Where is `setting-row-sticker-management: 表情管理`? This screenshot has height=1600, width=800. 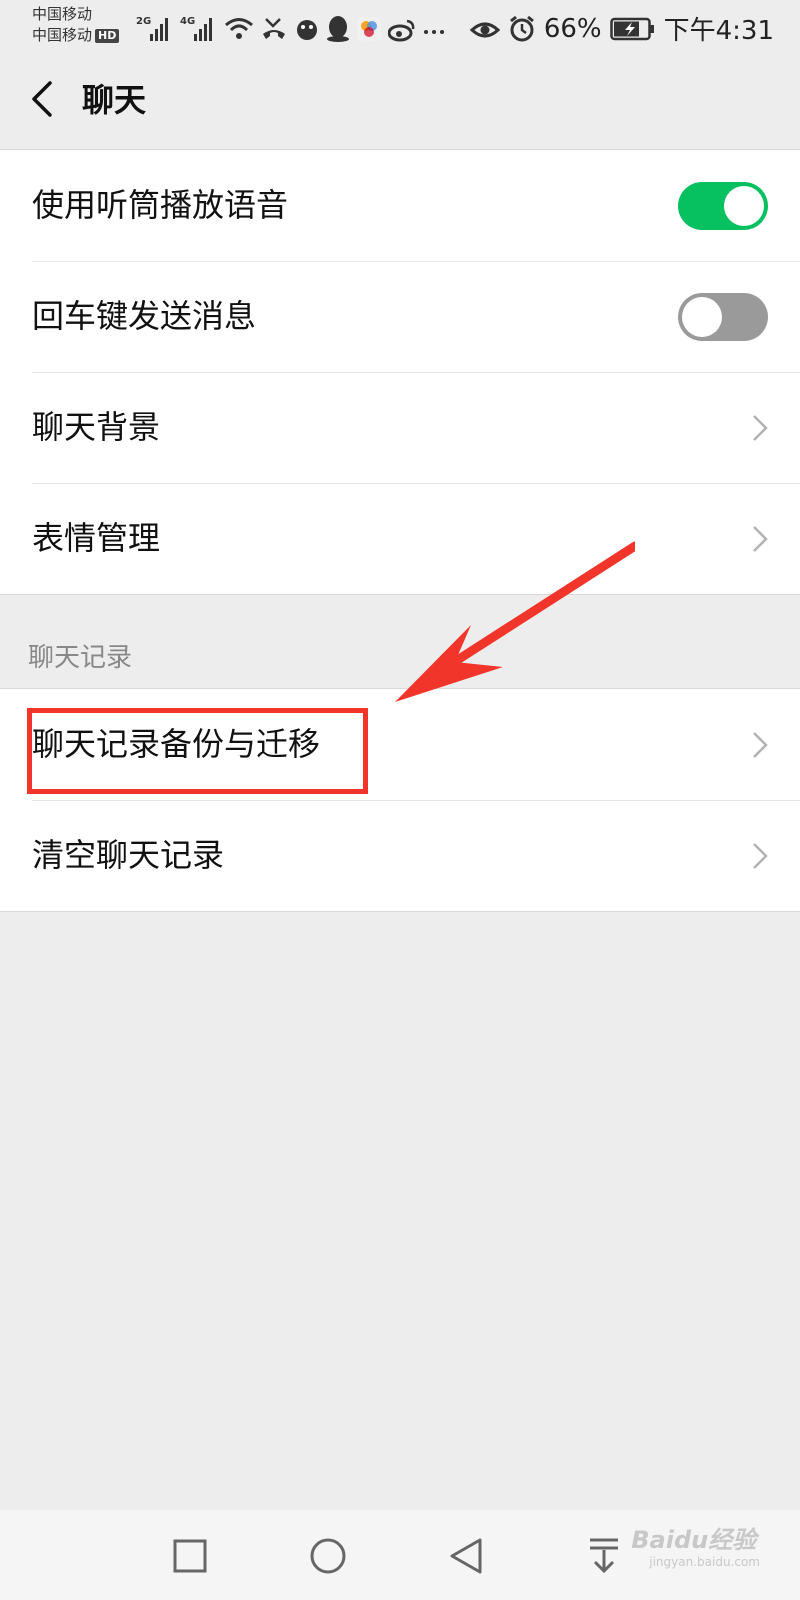 setting-row-sticker-management: 表情管理 is located at coordinates (400, 538).